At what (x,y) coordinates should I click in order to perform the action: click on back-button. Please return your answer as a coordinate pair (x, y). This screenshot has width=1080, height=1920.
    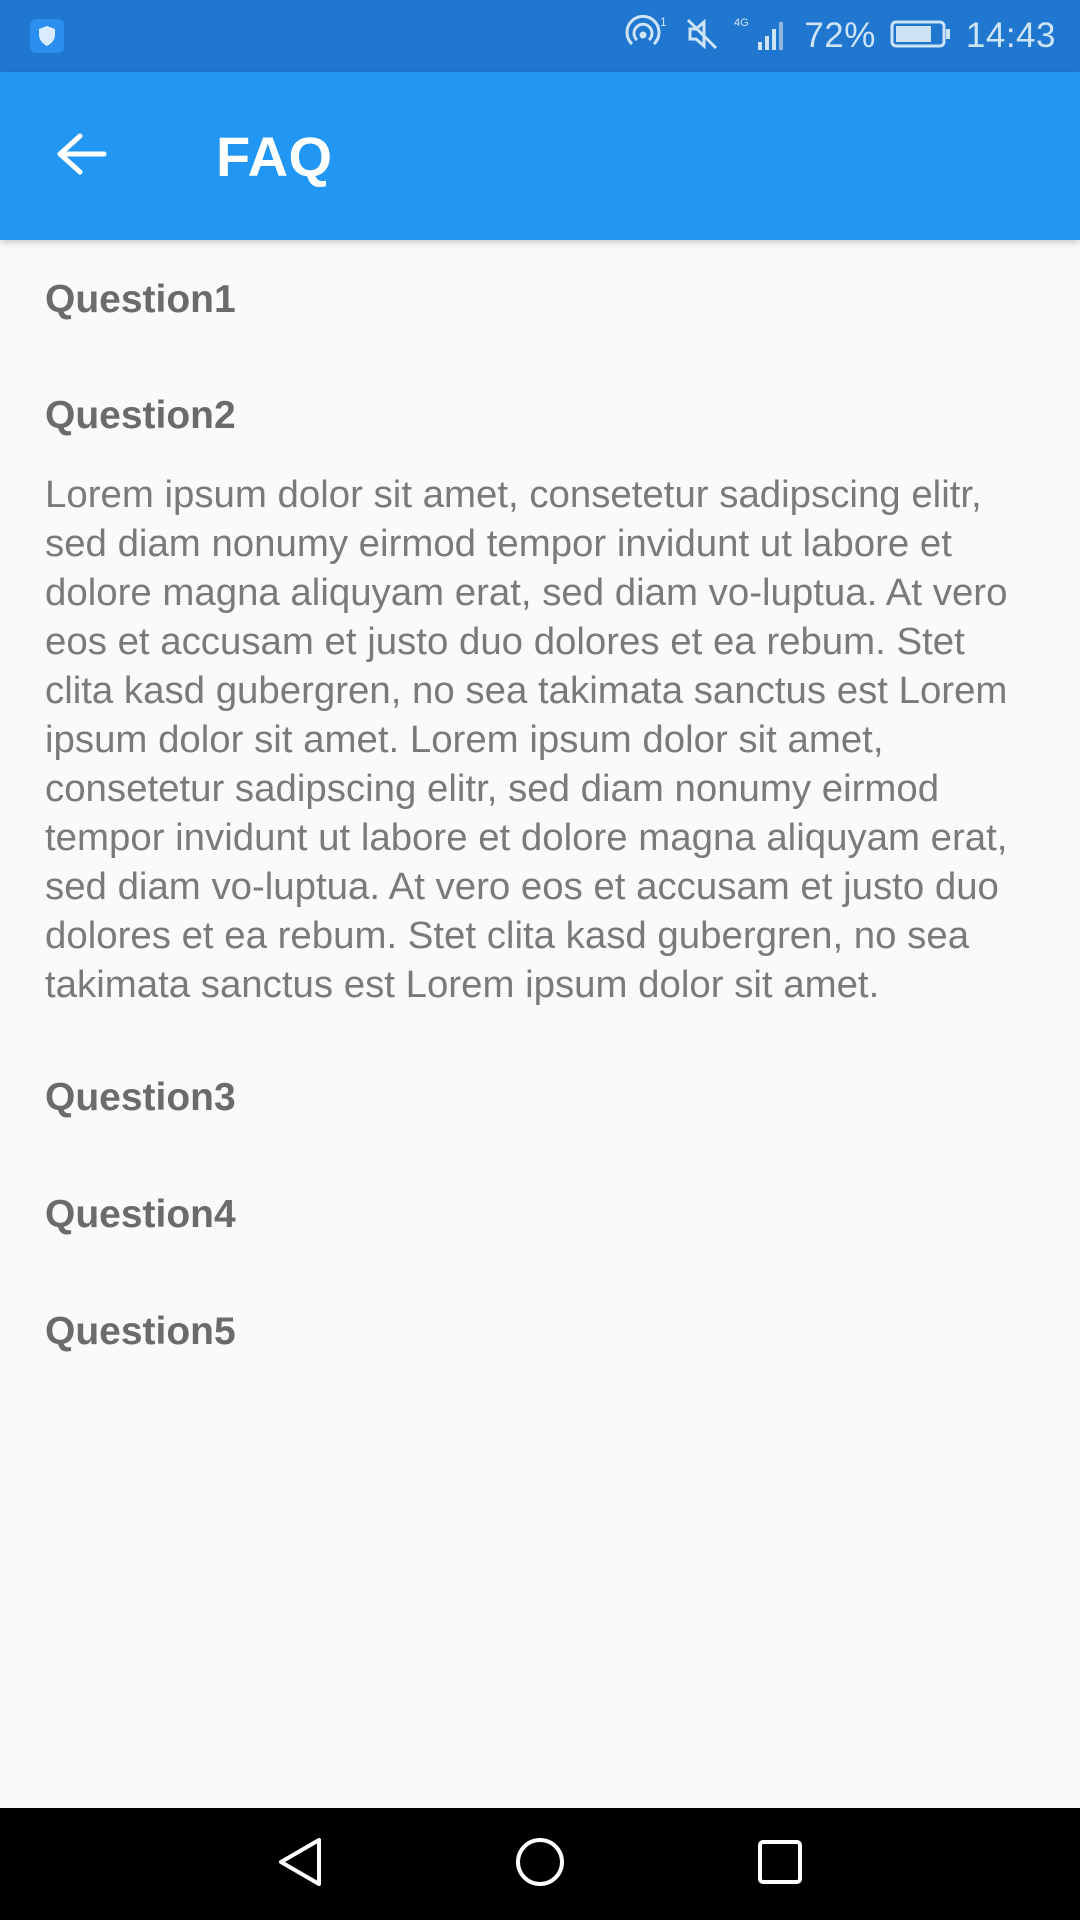
    Looking at the image, I should click on (82, 156).